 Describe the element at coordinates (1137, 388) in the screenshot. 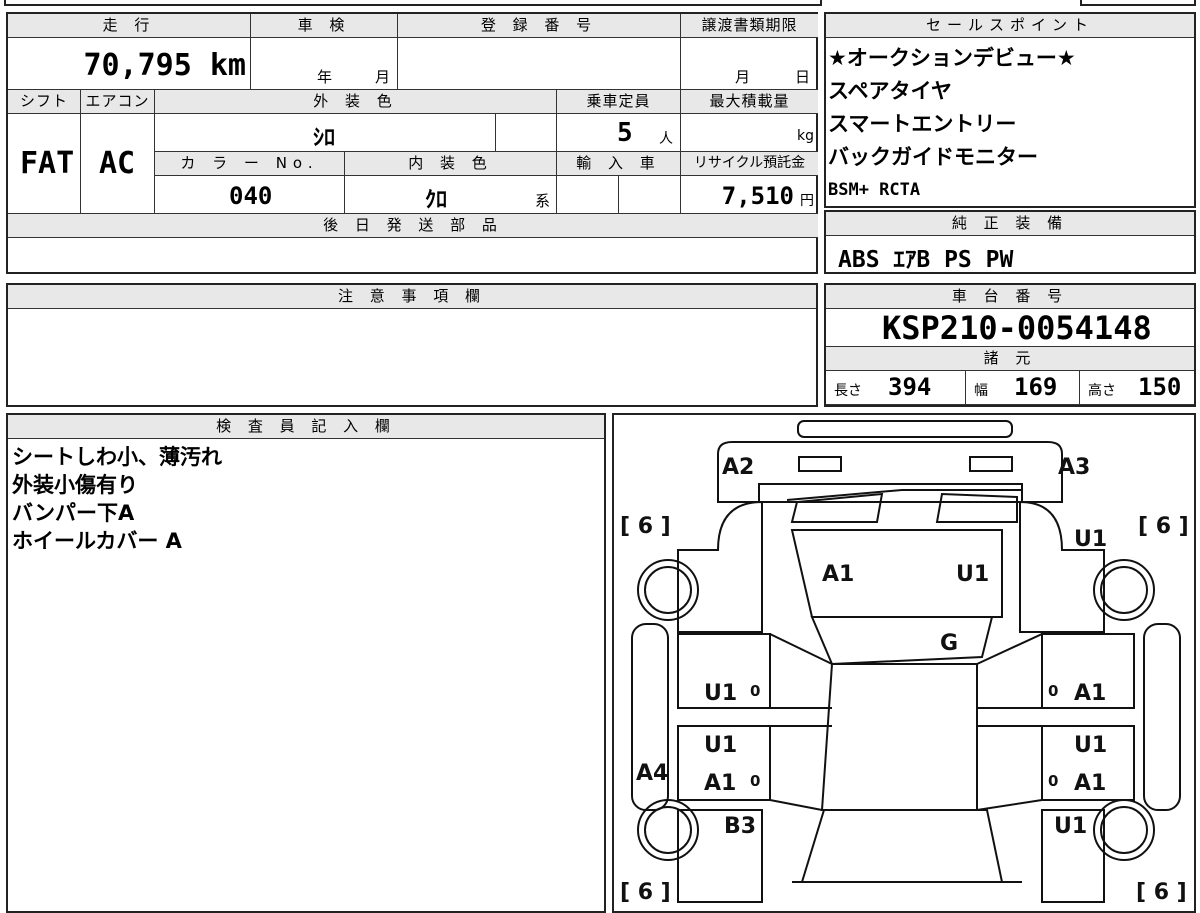

I see `height-cell: 高さ 150` at that location.